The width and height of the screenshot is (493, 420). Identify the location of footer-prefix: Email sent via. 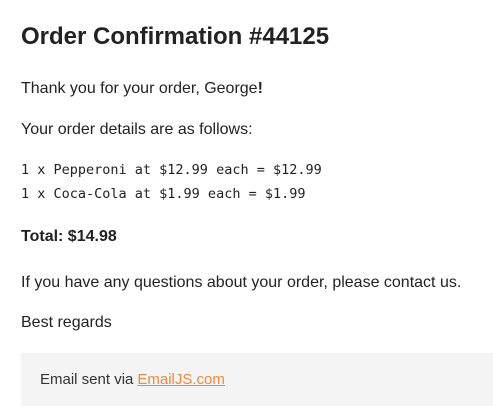
(87, 379).